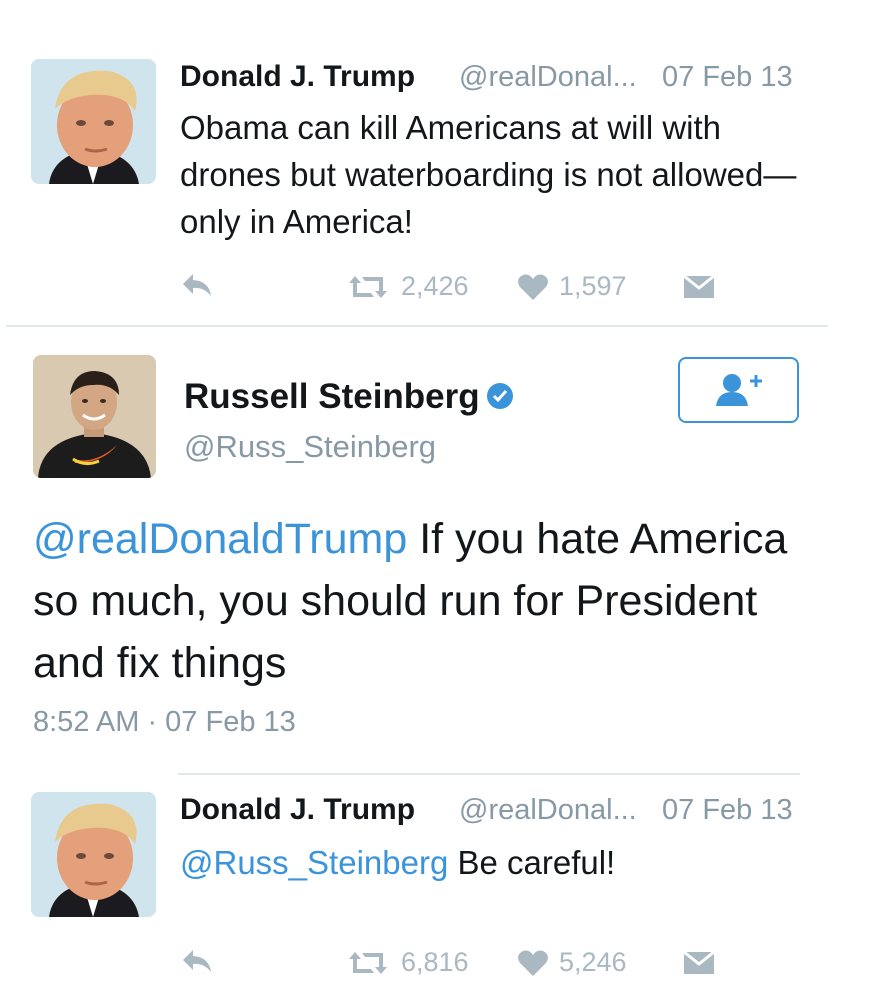  I want to click on follow-button, so click(738, 390).